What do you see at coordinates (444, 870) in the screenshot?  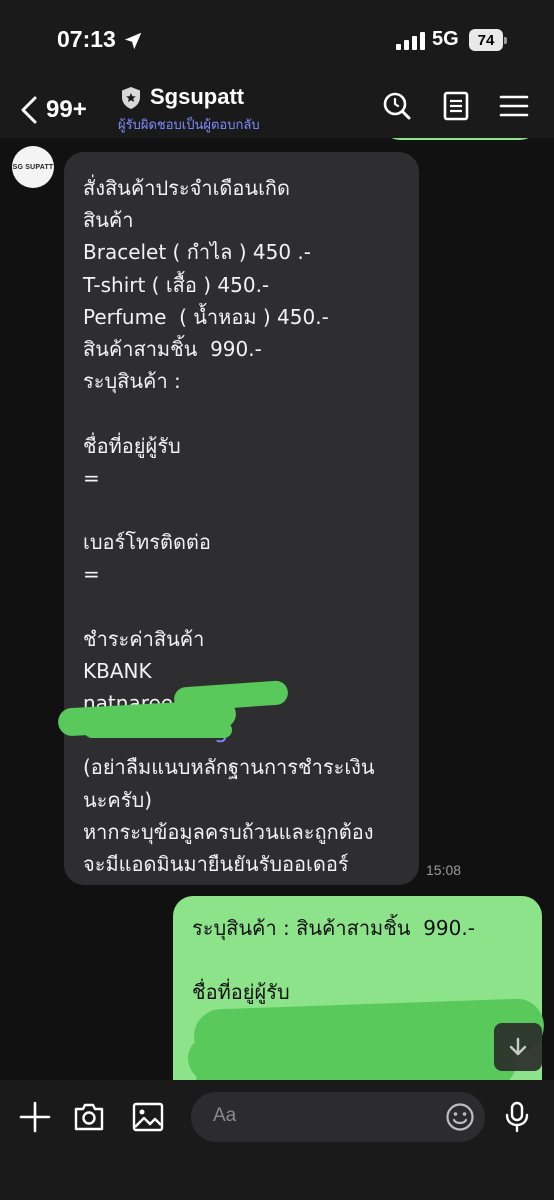 I see `message-time: 15:08` at bounding box center [444, 870].